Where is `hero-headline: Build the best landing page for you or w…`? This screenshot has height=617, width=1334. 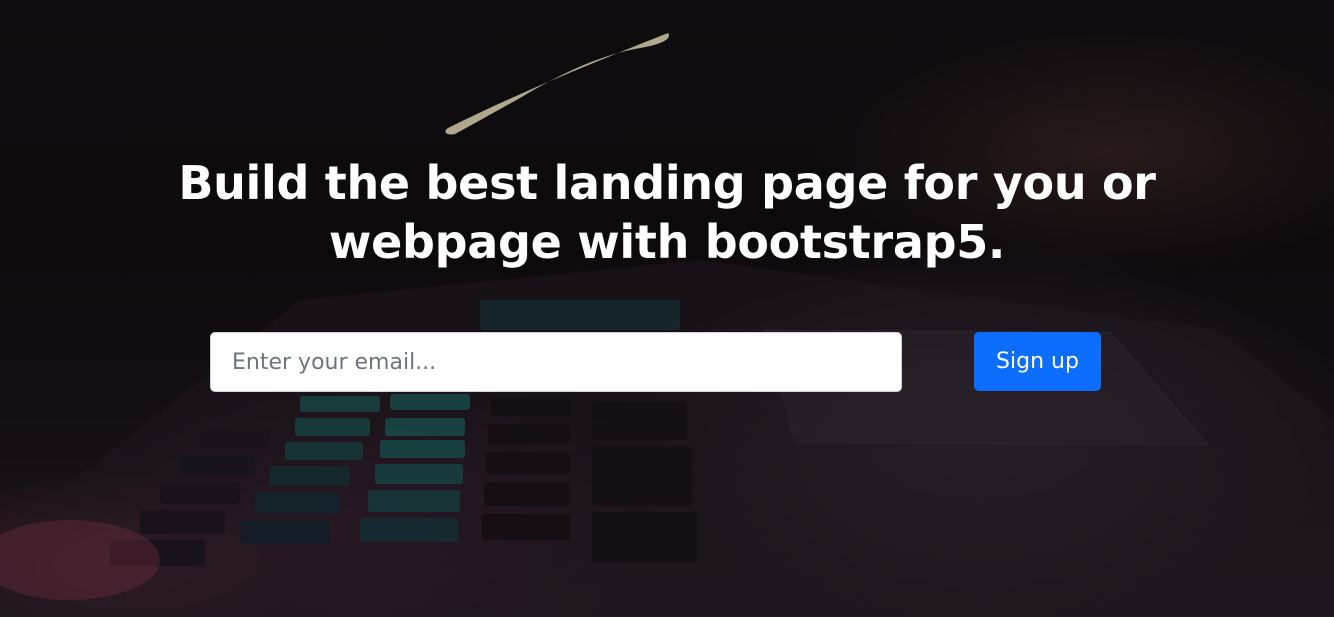 hero-headline: Build the best landing page for you or w… is located at coordinates (667, 212).